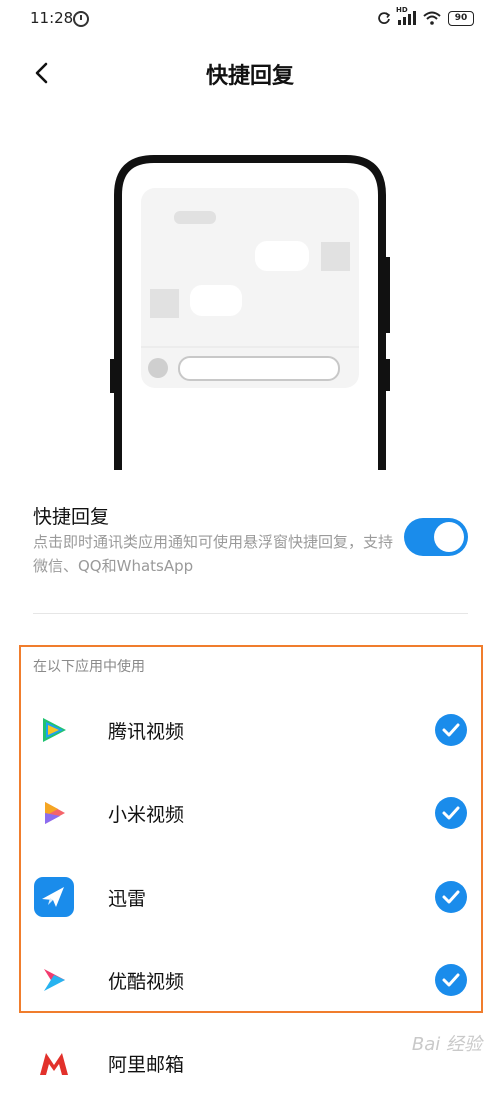  What do you see at coordinates (446, 1044) in the screenshot?
I see `watermark: Bai 经验` at bounding box center [446, 1044].